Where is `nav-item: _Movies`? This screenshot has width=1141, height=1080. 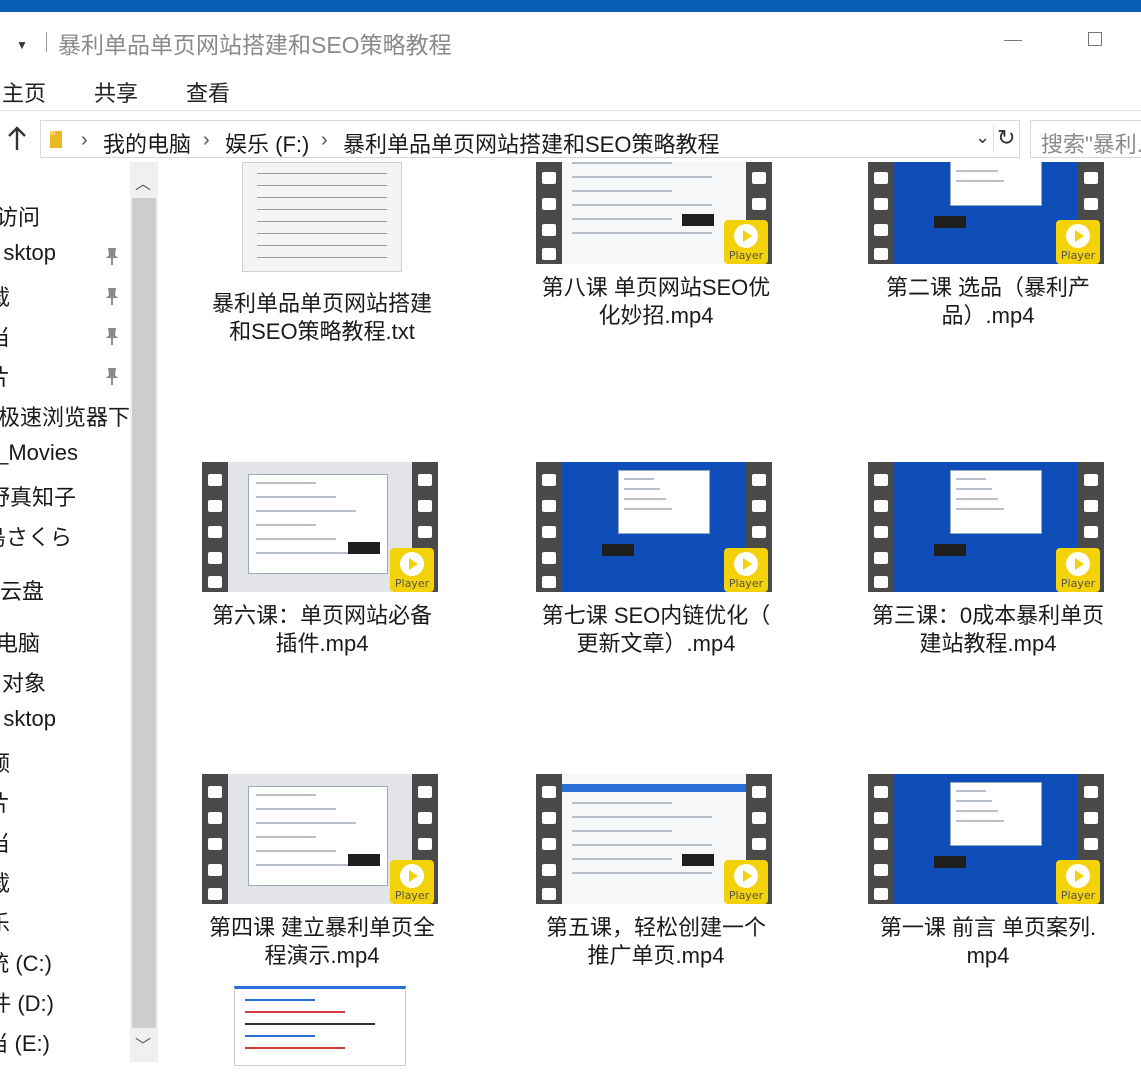
nav-item: _Movies is located at coordinates (39, 455).